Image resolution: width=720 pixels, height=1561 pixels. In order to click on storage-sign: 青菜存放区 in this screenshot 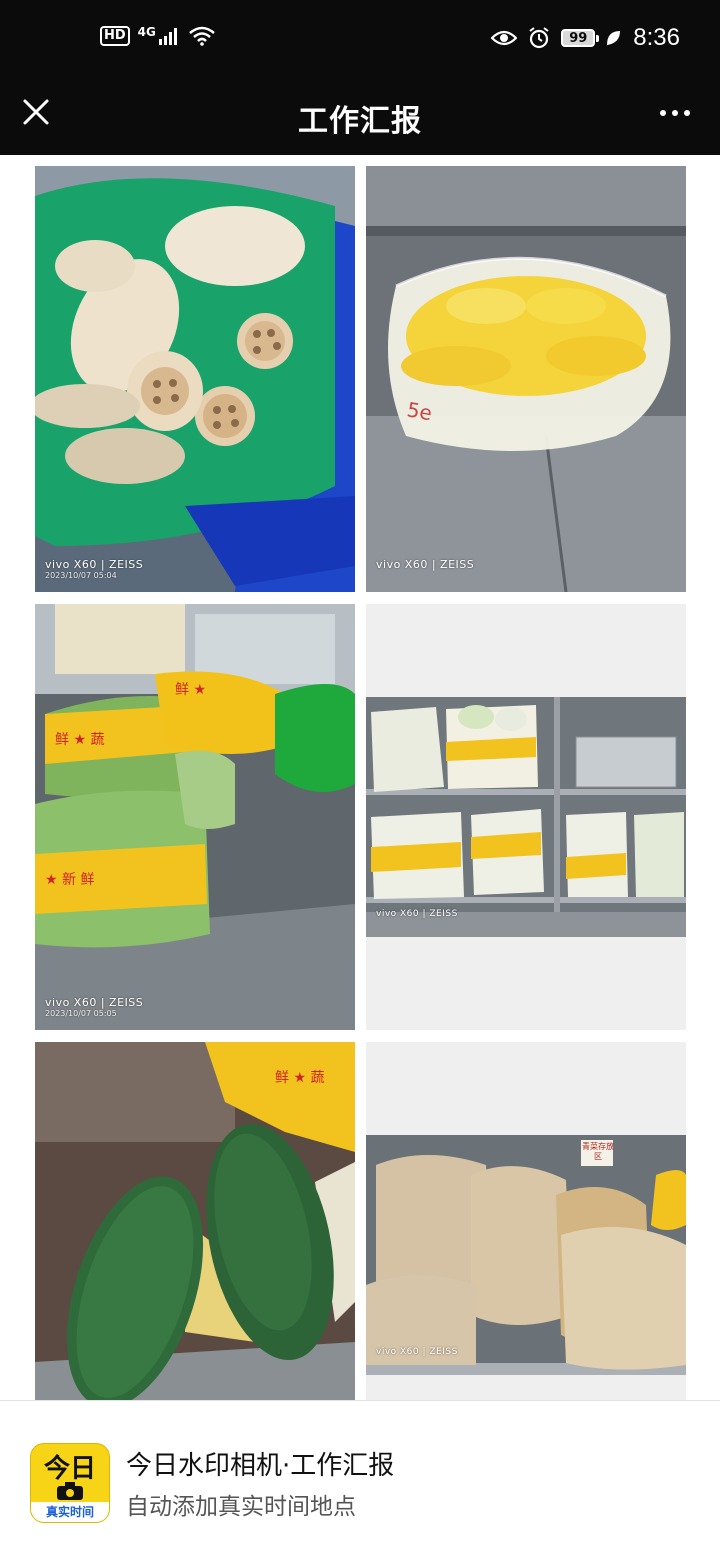, I will do `click(598, 1151)`.